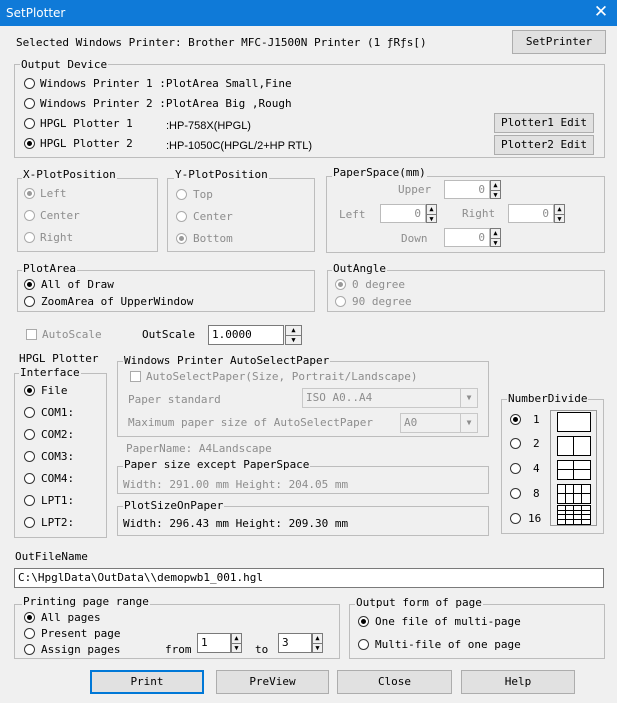  I want to click on page-range-all-radio, so click(29, 617).